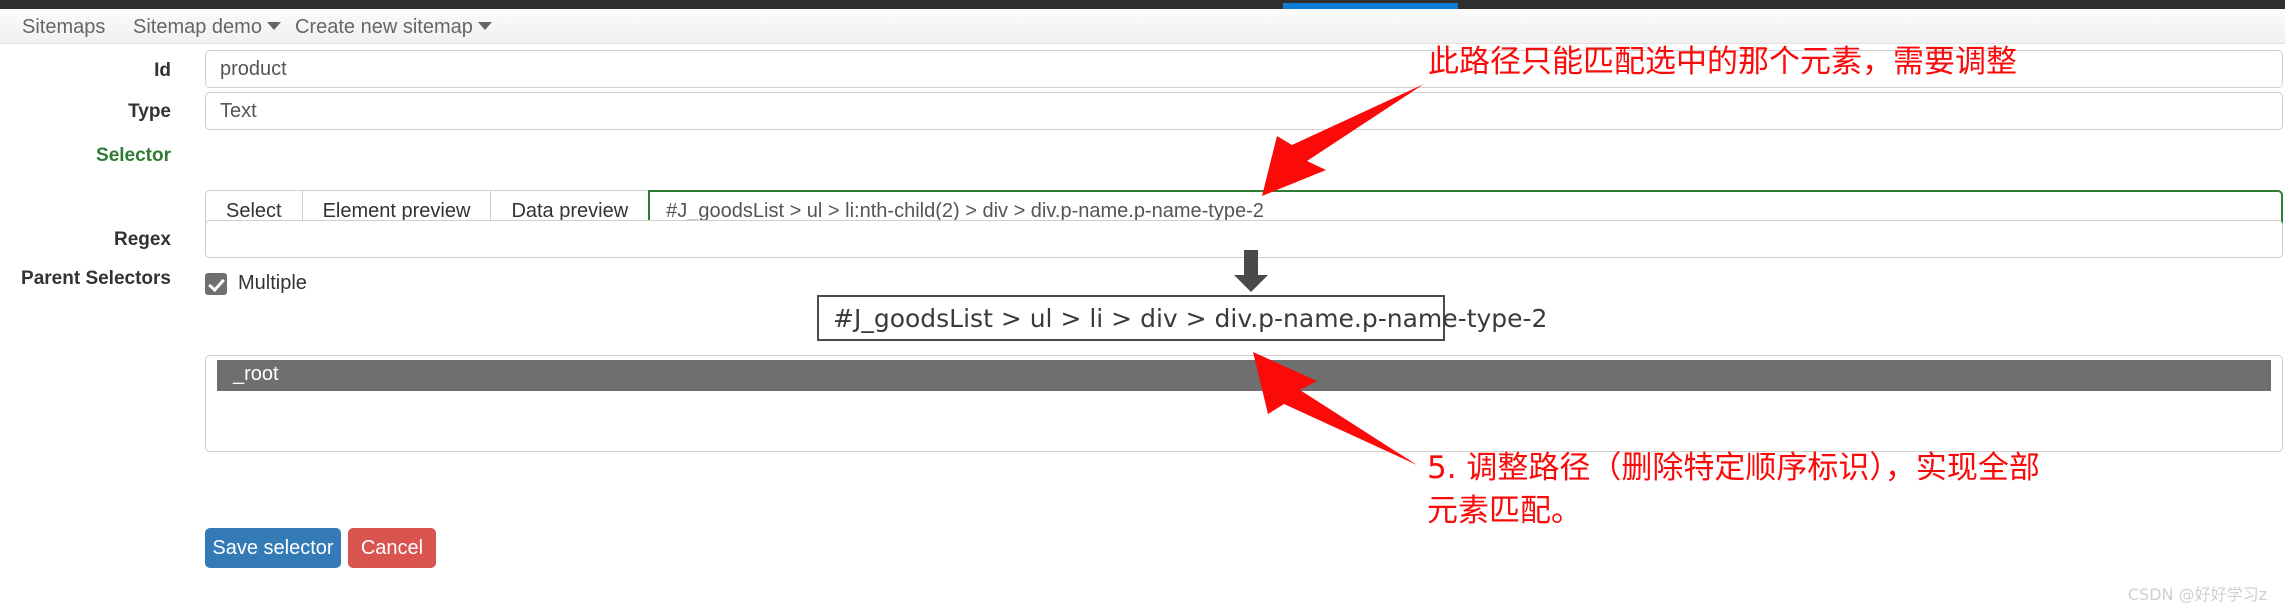  I want to click on regex-input, so click(1244, 239).